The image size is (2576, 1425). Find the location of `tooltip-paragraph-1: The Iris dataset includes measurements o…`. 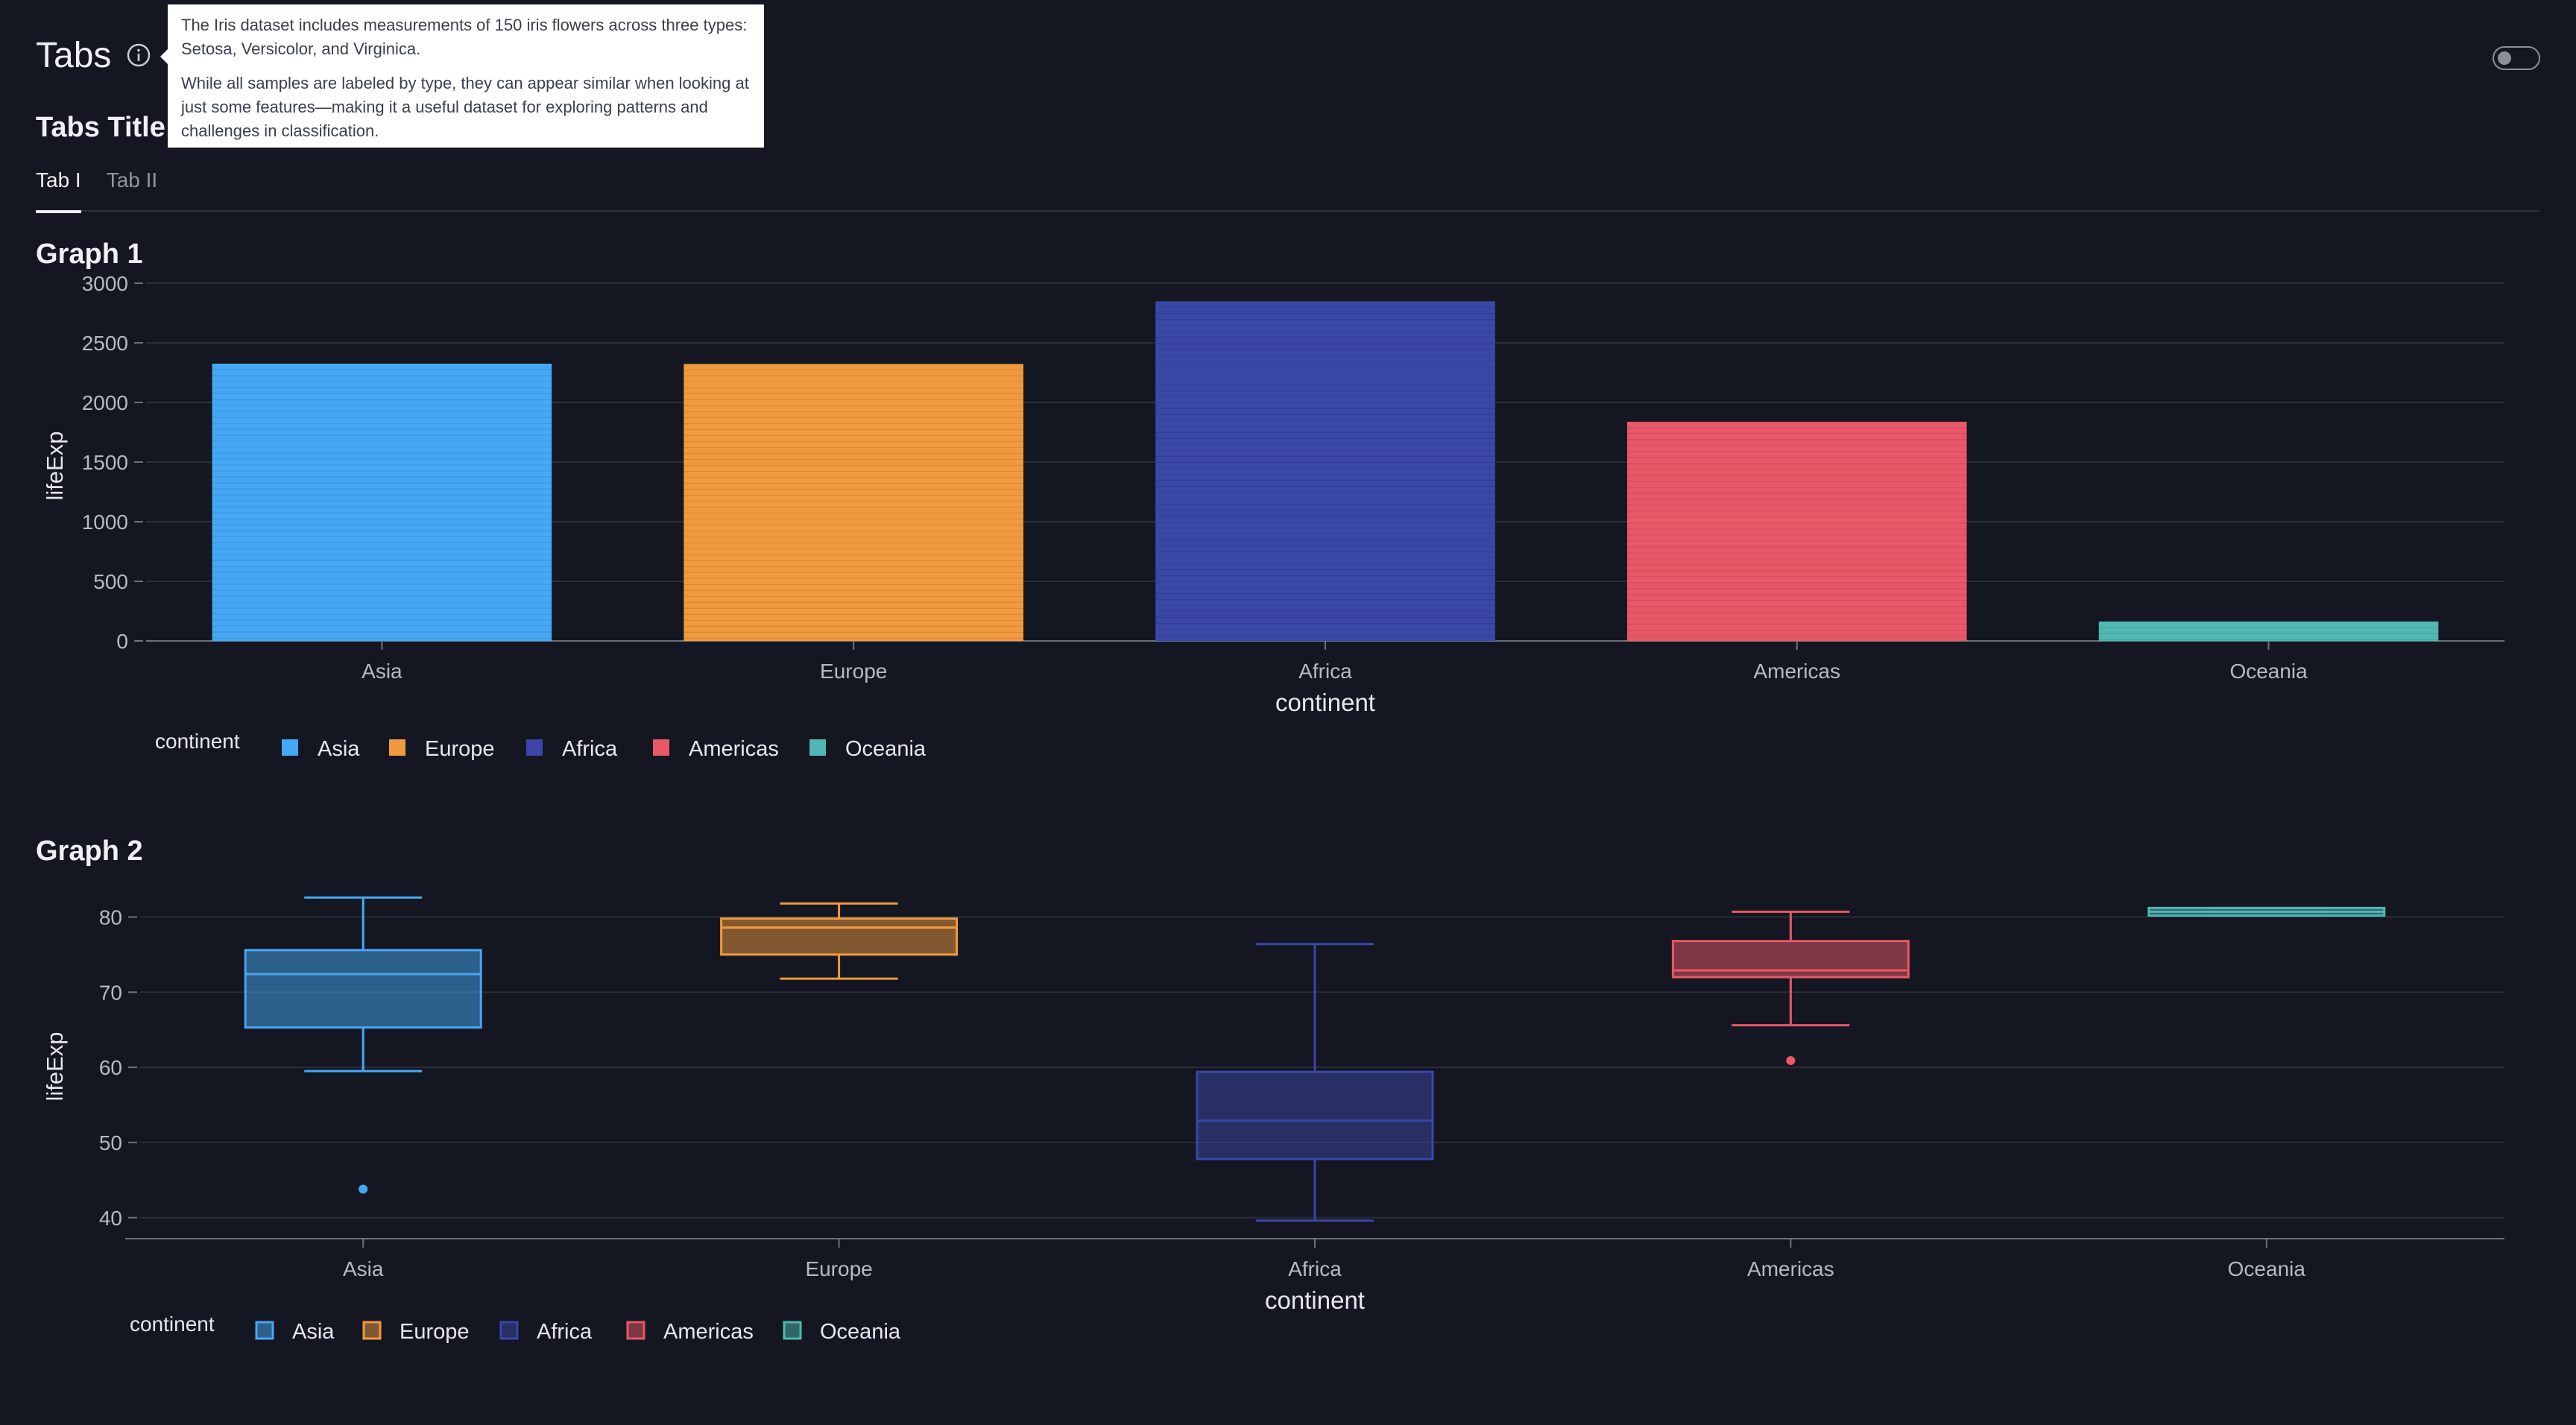

tooltip-paragraph-1: The Iris dataset includes measurements o… is located at coordinates (465, 37).